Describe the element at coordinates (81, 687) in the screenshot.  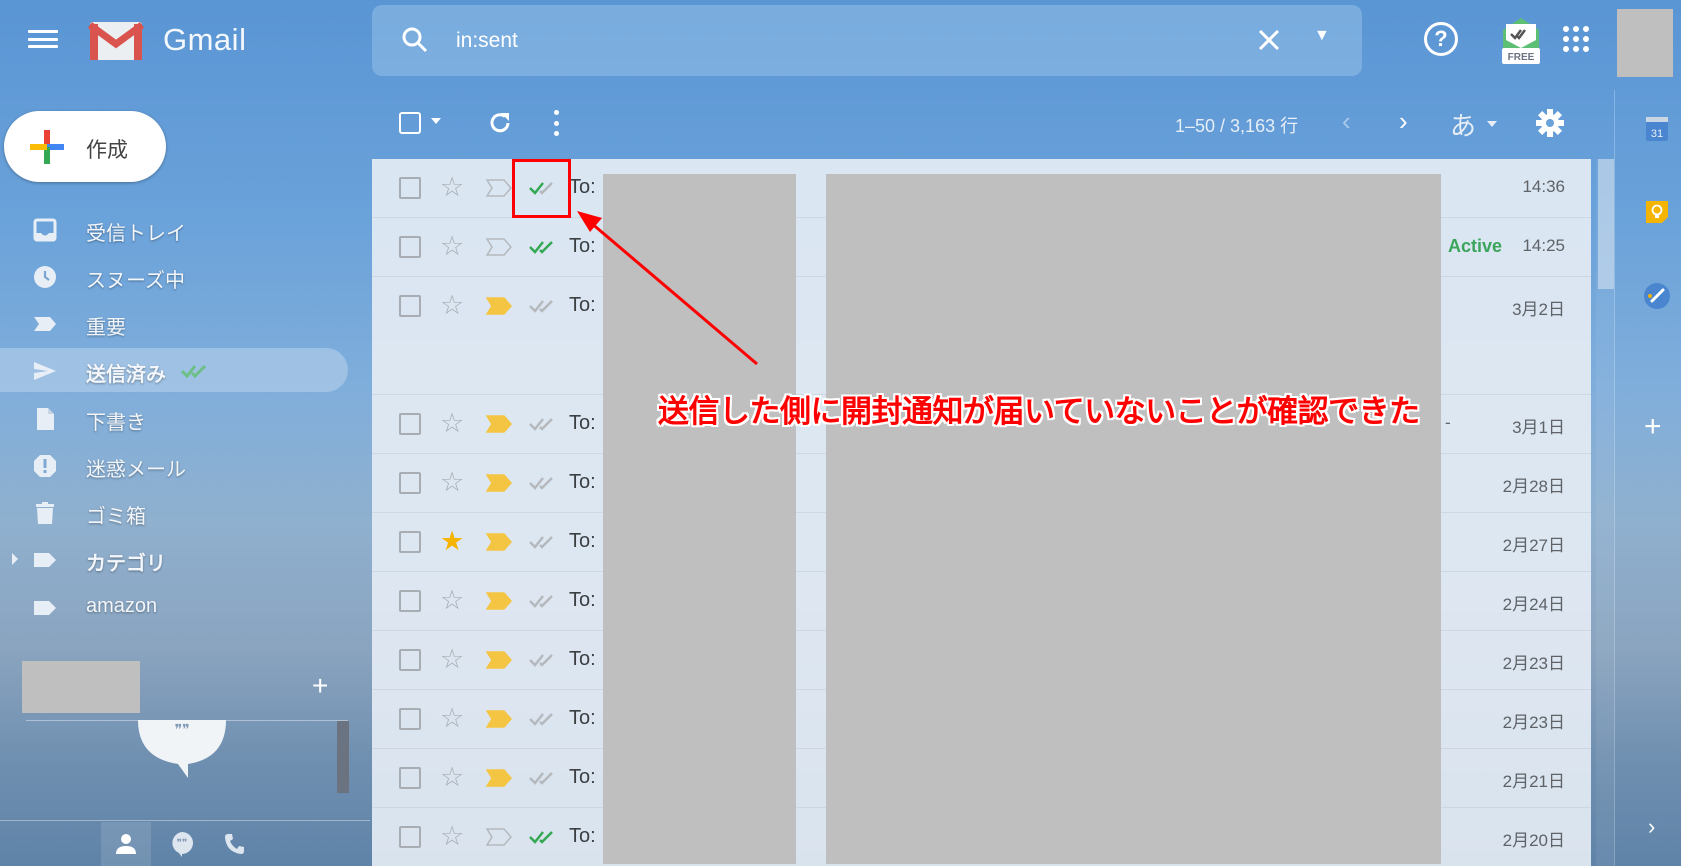
I see `hangouts-user-redacted` at that location.